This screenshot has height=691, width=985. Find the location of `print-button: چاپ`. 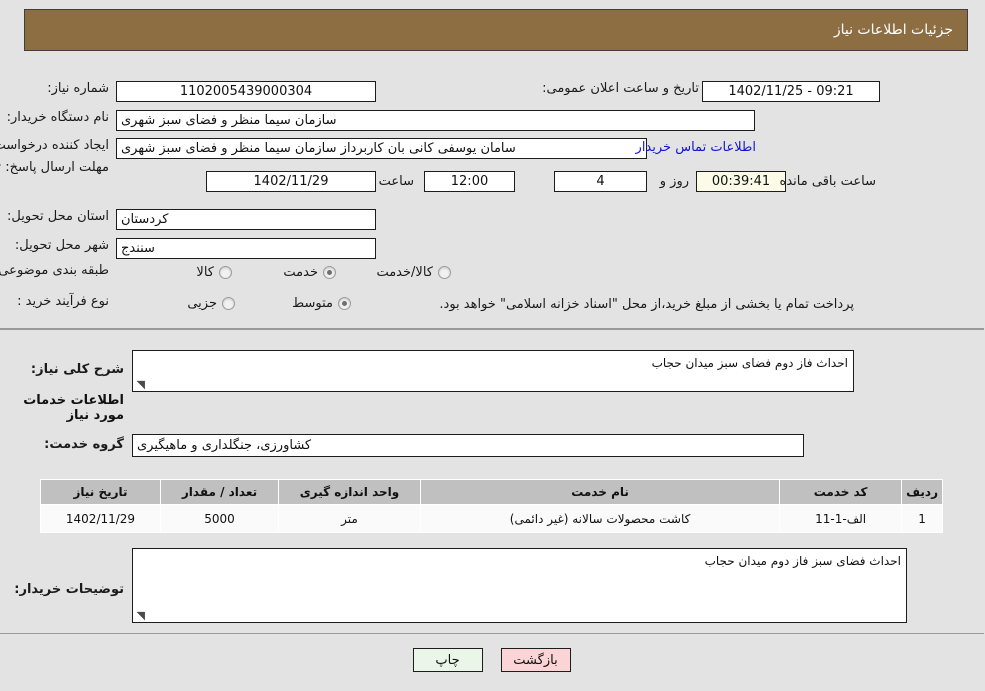

print-button: چاپ is located at coordinates (448, 660).